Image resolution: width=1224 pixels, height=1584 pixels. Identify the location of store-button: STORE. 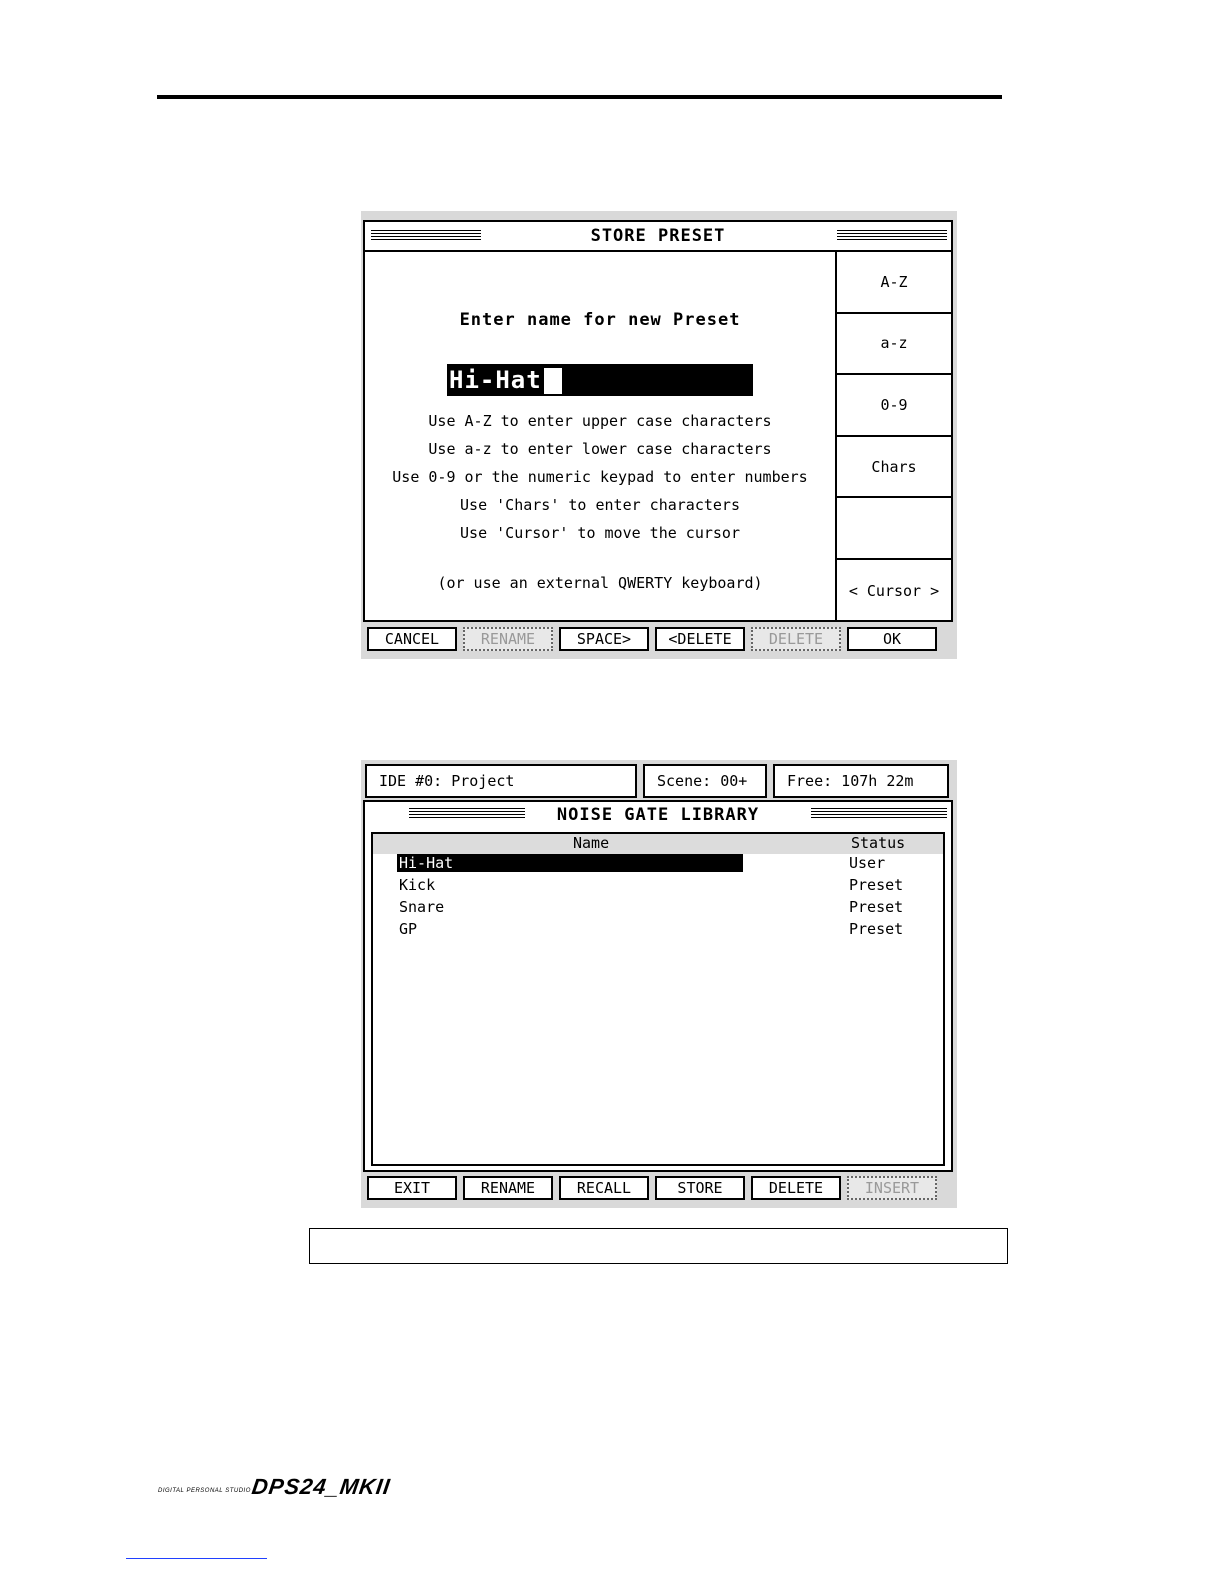
(700, 1188).